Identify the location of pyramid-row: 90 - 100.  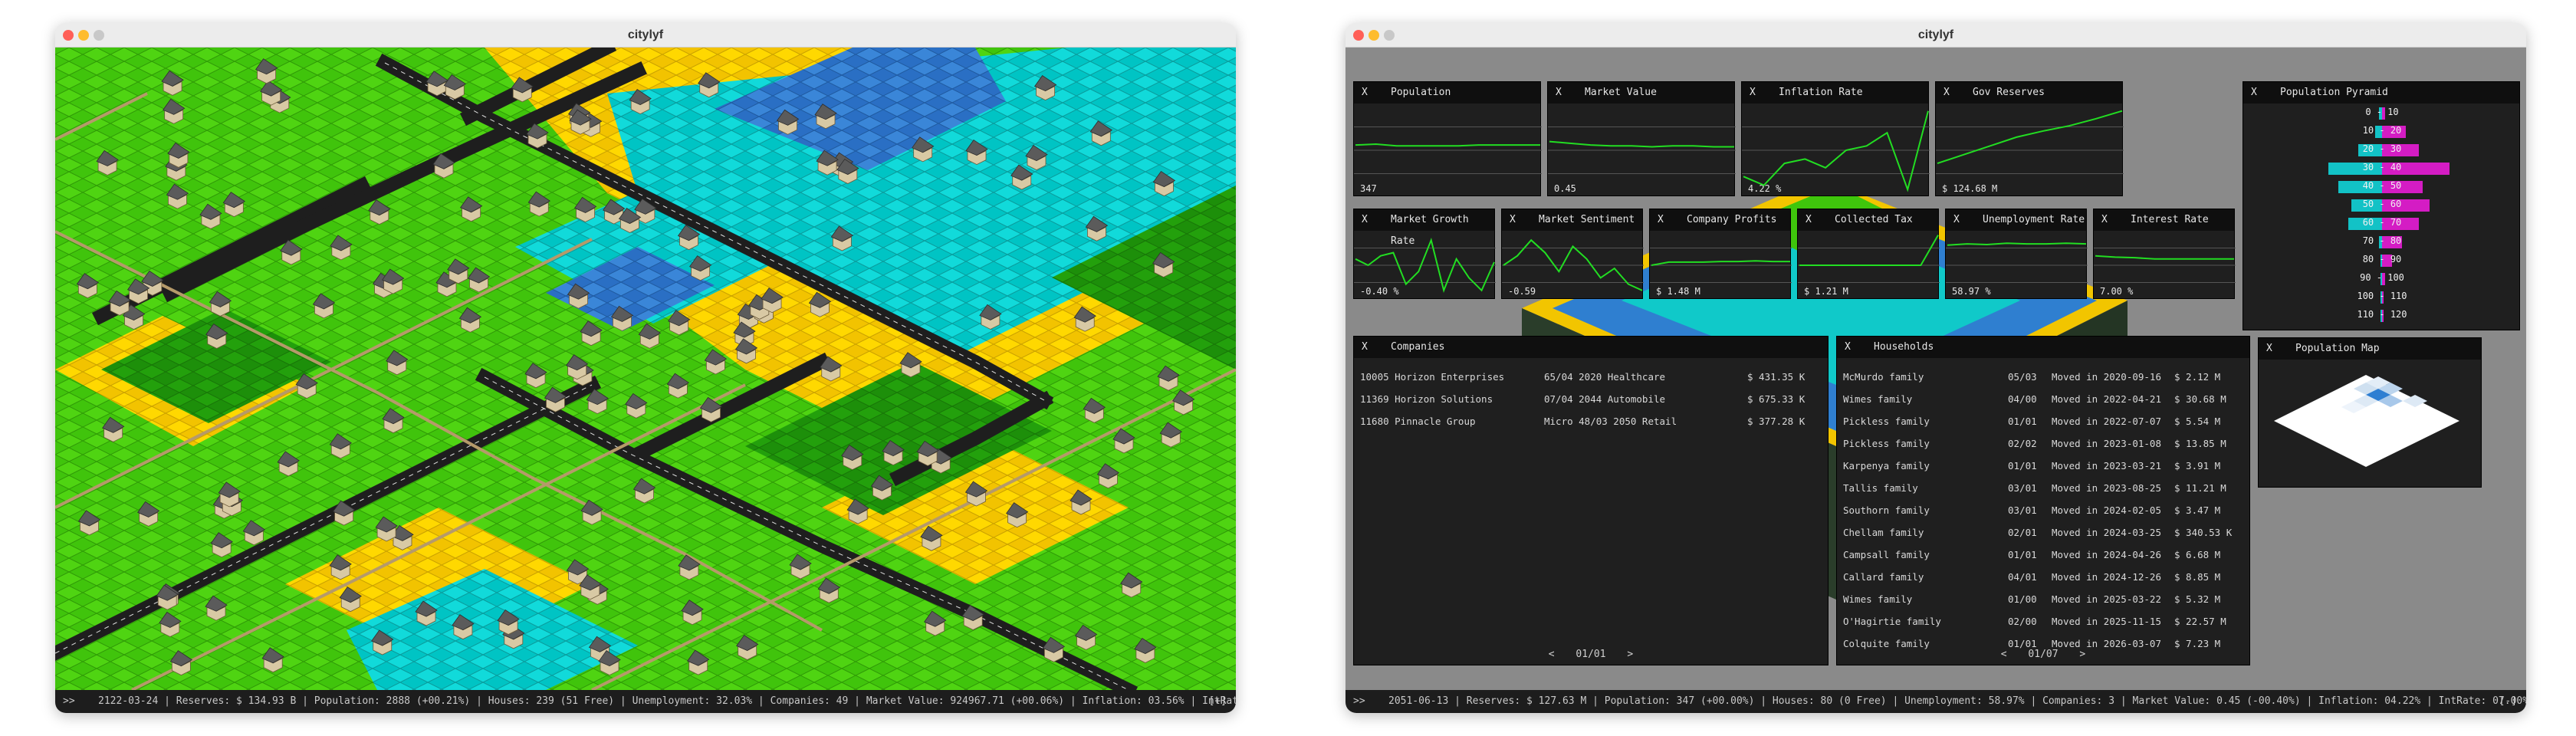
(2382, 278).